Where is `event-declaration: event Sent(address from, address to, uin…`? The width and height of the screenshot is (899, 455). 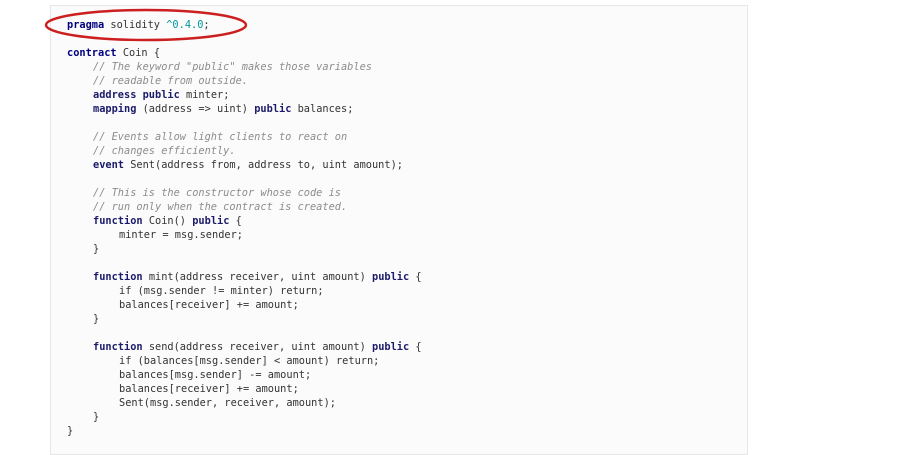
event-declaration: event Sent(address from, address to, uin… is located at coordinates (244, 165).